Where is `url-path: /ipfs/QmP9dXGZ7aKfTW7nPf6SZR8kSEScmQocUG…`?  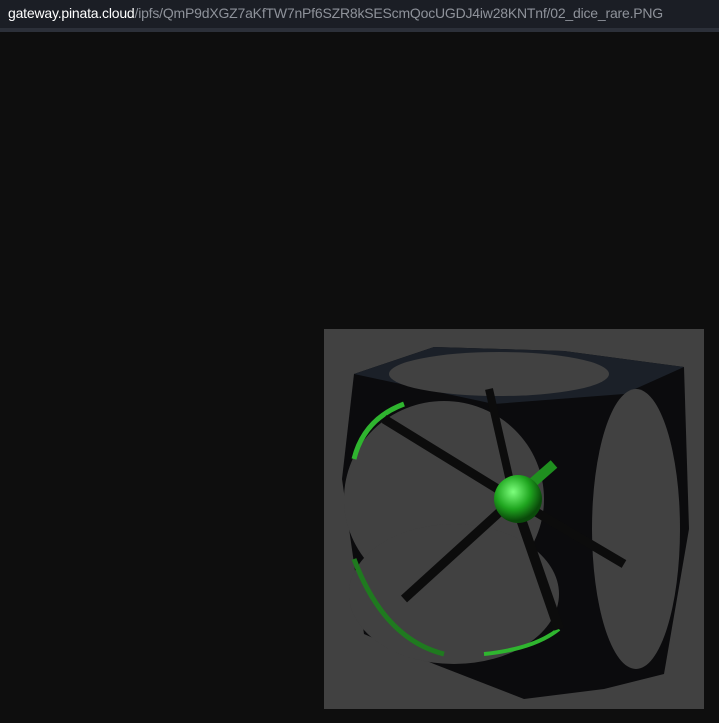 url-path: /ipfs/QmP9dXGZ7aKfTW7nPf6SZR8kSEScmQocUG… is located at coordinates (399, 13).